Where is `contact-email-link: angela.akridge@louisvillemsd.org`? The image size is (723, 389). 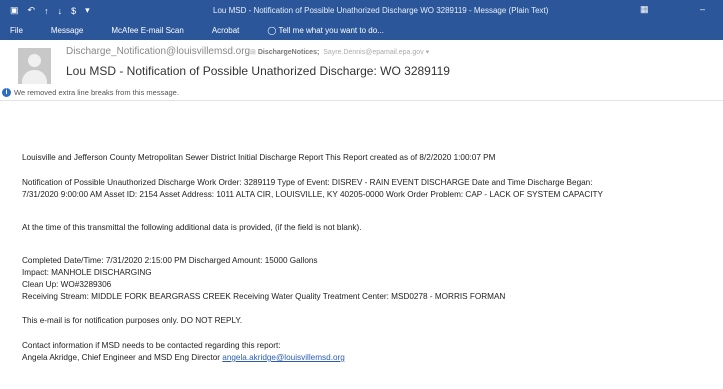 contact-email-link: angela.akridge@louisvillemsd.org is located at coordinates (283, 357).